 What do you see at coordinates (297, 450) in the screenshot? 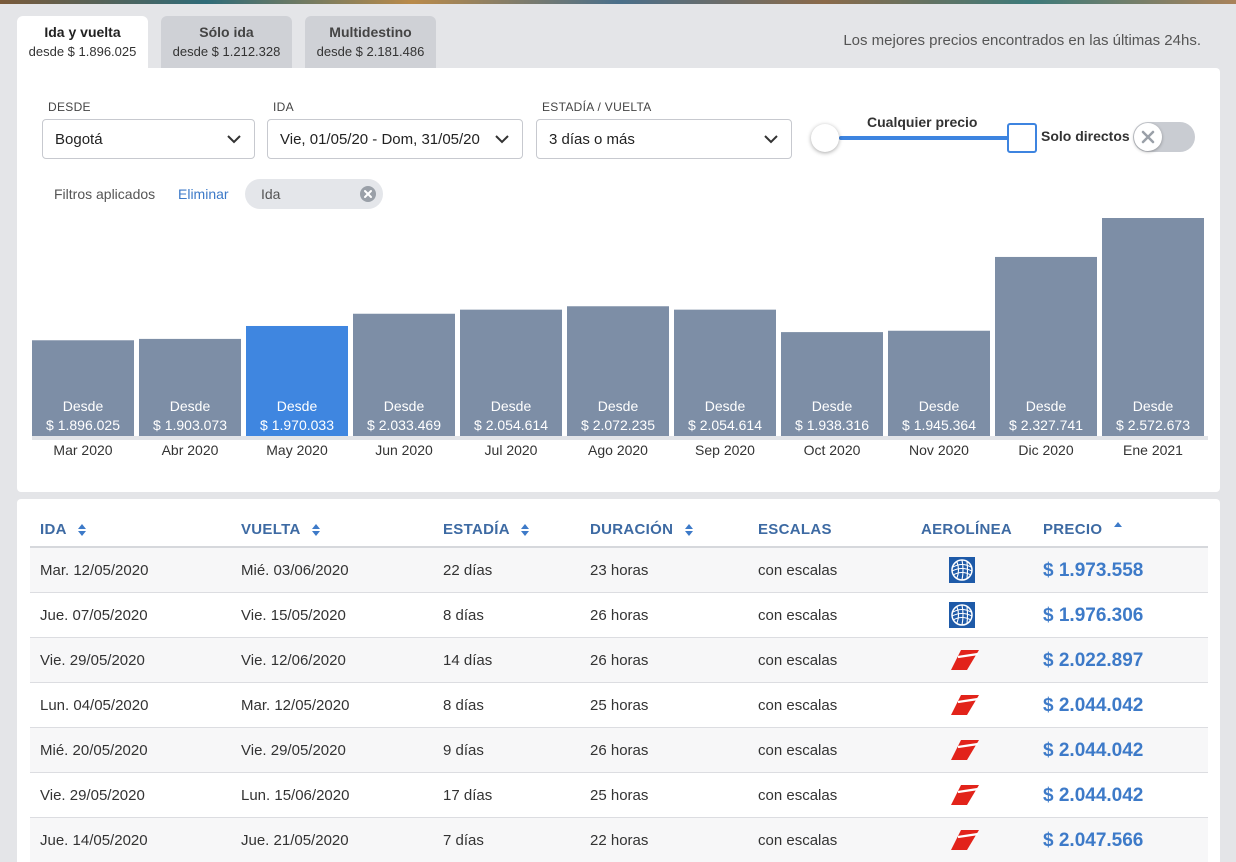
I see `month-tick-label: May 2020` at bounding box center [297, 450].